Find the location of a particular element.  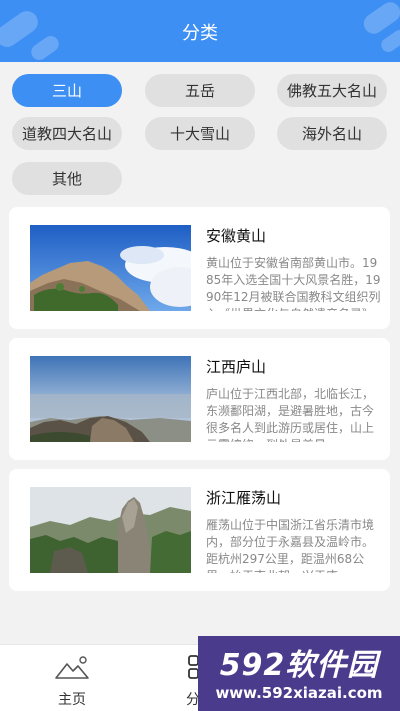

mountain-icon is located at coordinates (72, 668).